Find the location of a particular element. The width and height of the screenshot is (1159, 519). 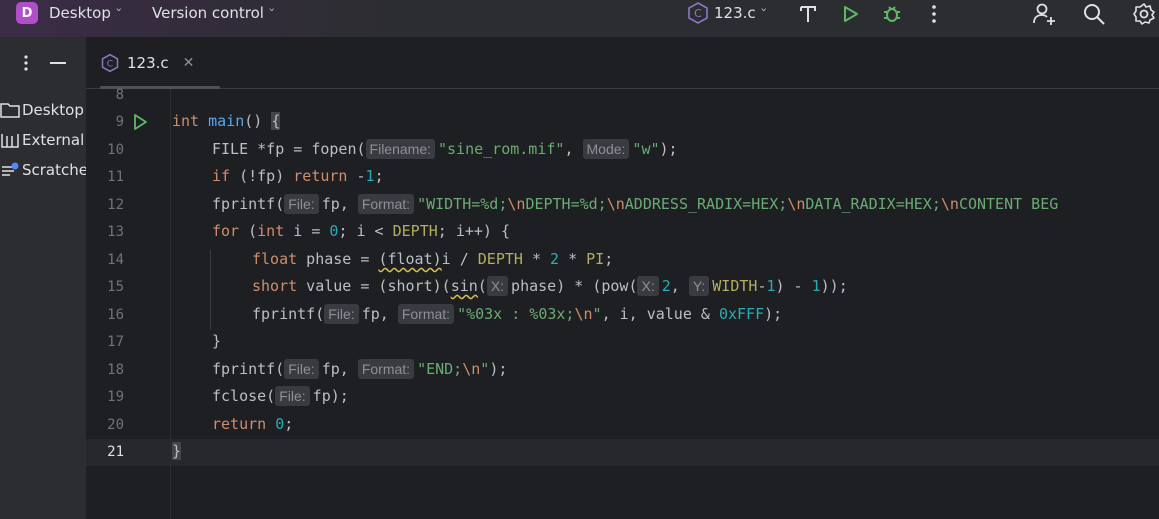

sidebar-item-external: External is located at coordinates (42, 140).